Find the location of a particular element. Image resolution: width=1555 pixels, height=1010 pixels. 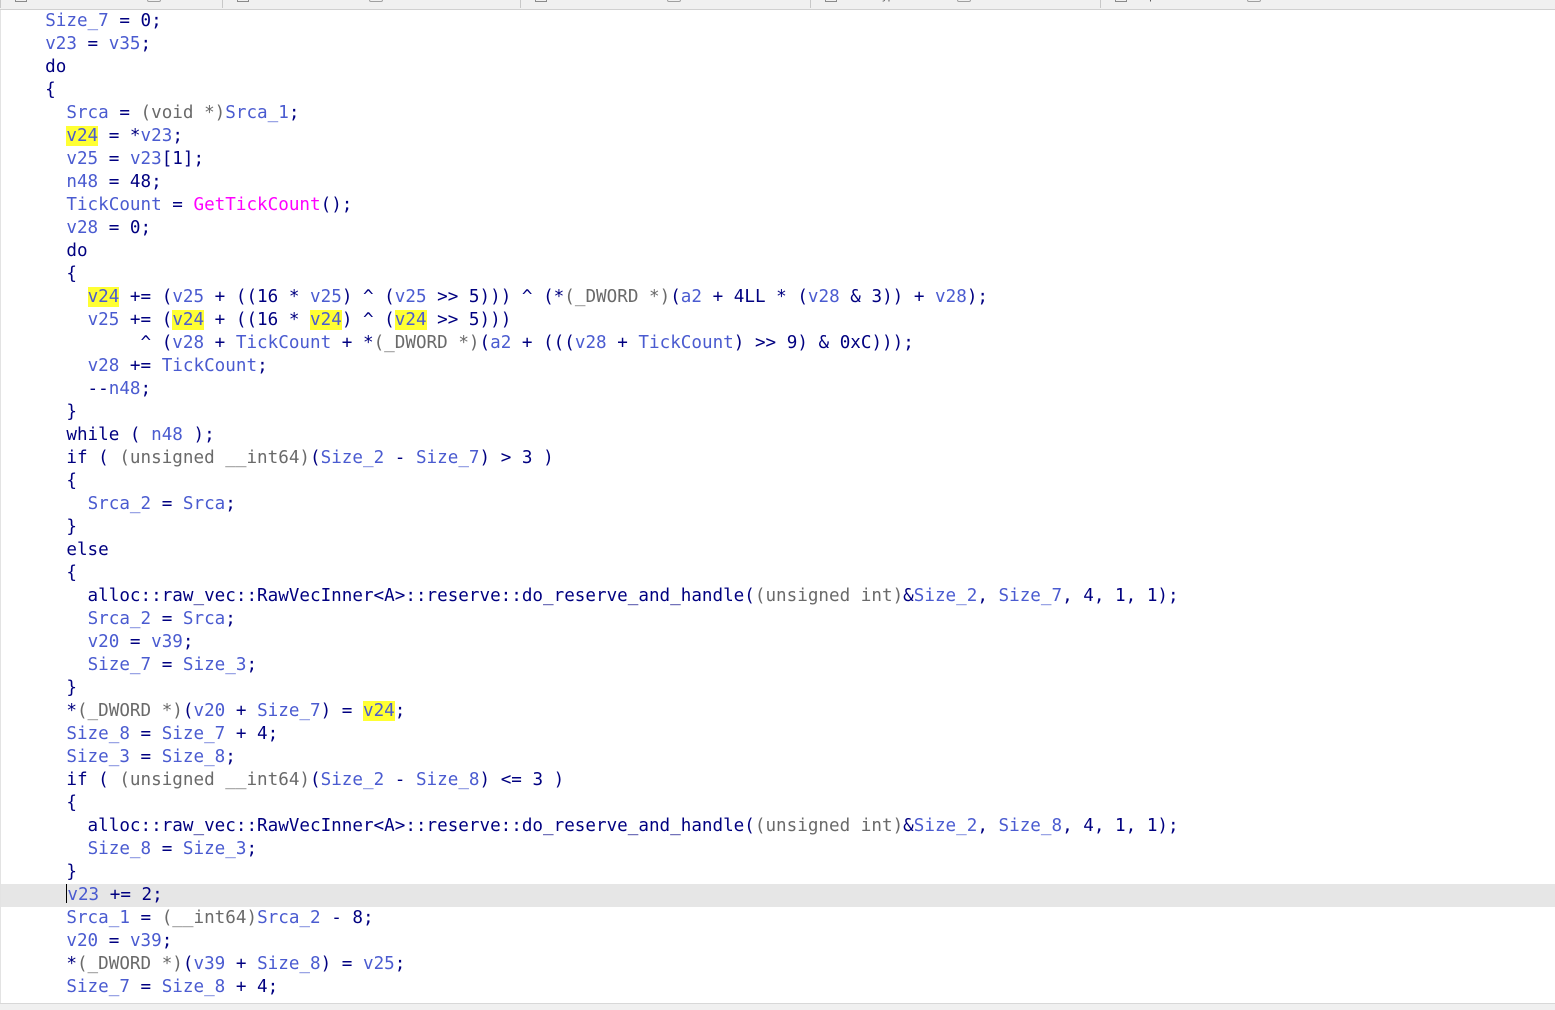

function-call: GetTickCount is located at coordinates (257, 205).